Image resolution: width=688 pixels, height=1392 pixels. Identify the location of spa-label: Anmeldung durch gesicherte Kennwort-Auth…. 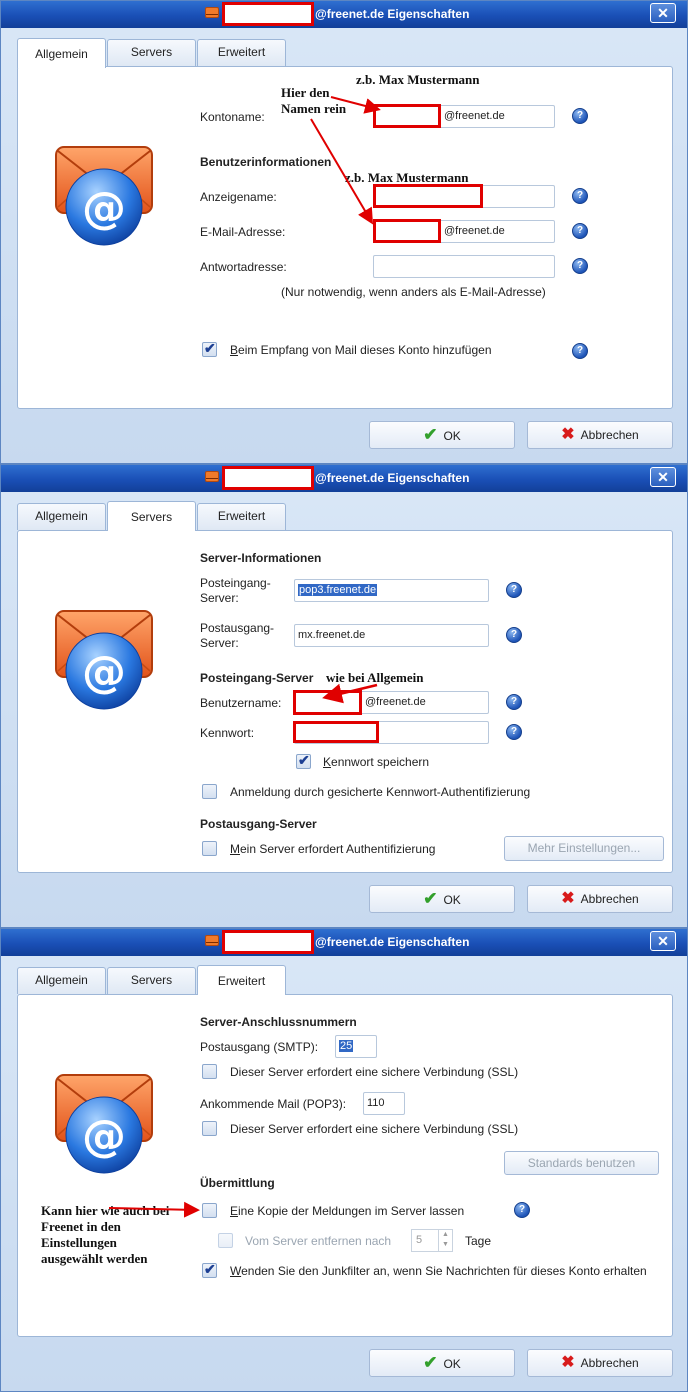
(380, 792).